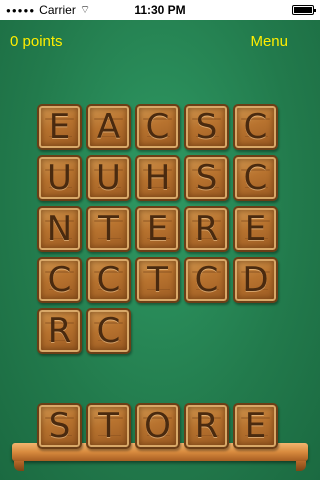 The image size is (320, 480). What do you see at coordinates (301, 466) in the screenshot?
I see `shelf-bracket-right` at bounding box center [301, 466].